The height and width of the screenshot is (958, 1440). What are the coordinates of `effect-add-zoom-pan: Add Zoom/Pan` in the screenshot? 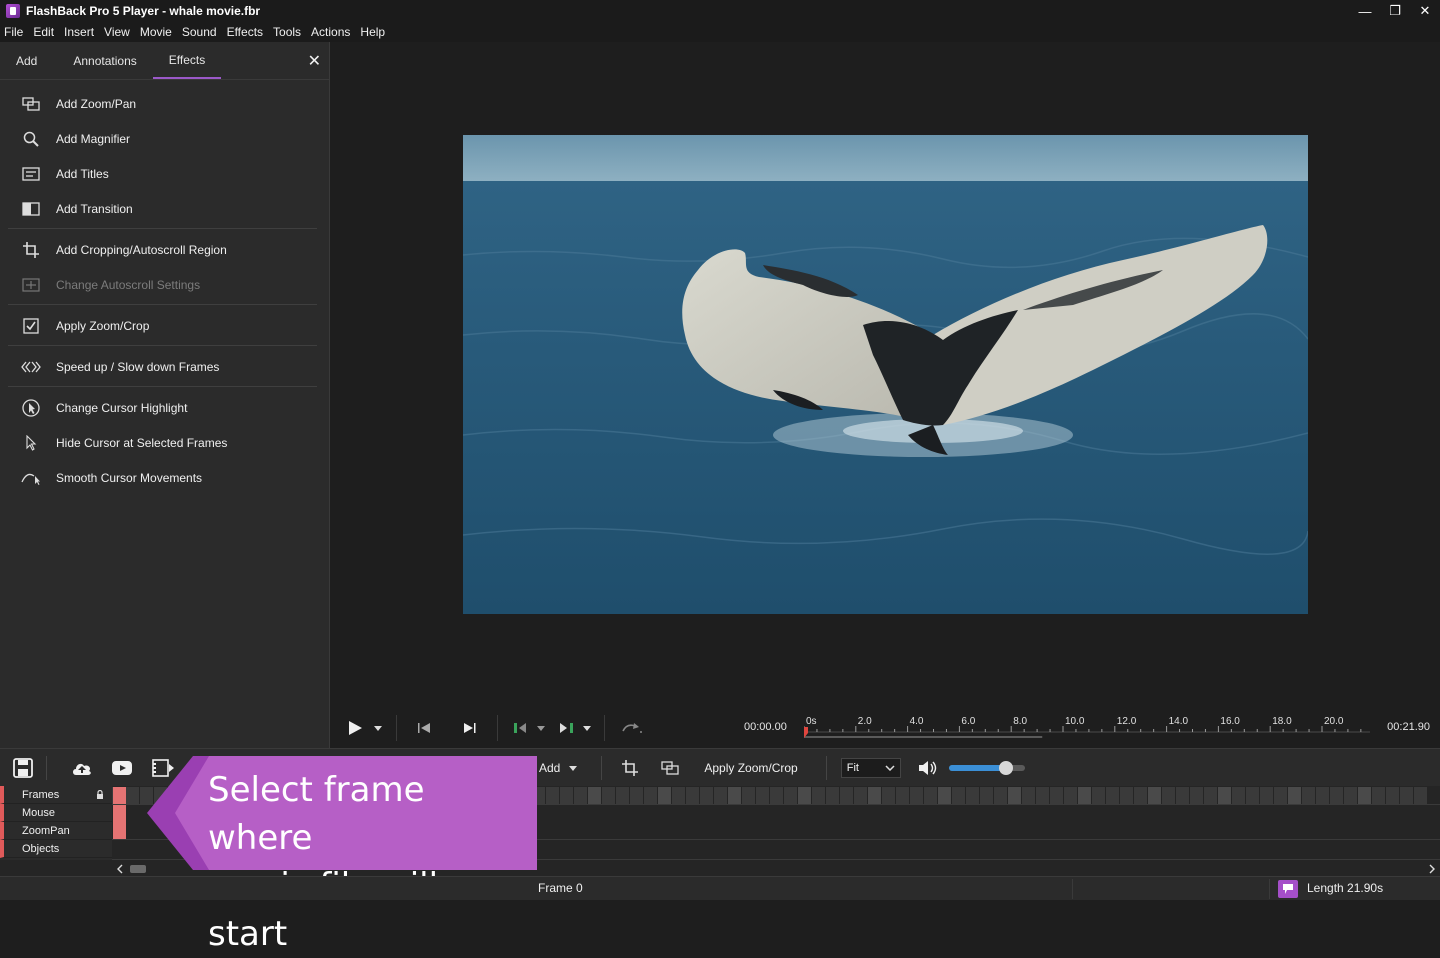 It's located at (164, 103).